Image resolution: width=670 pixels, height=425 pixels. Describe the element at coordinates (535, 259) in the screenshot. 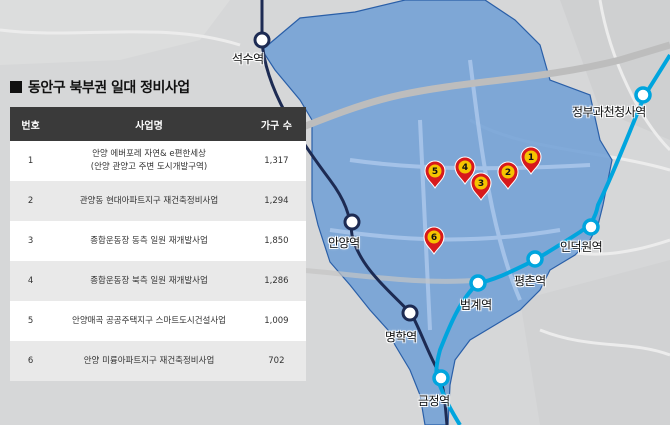

I see `station-pyeongchon-dot` at that location.